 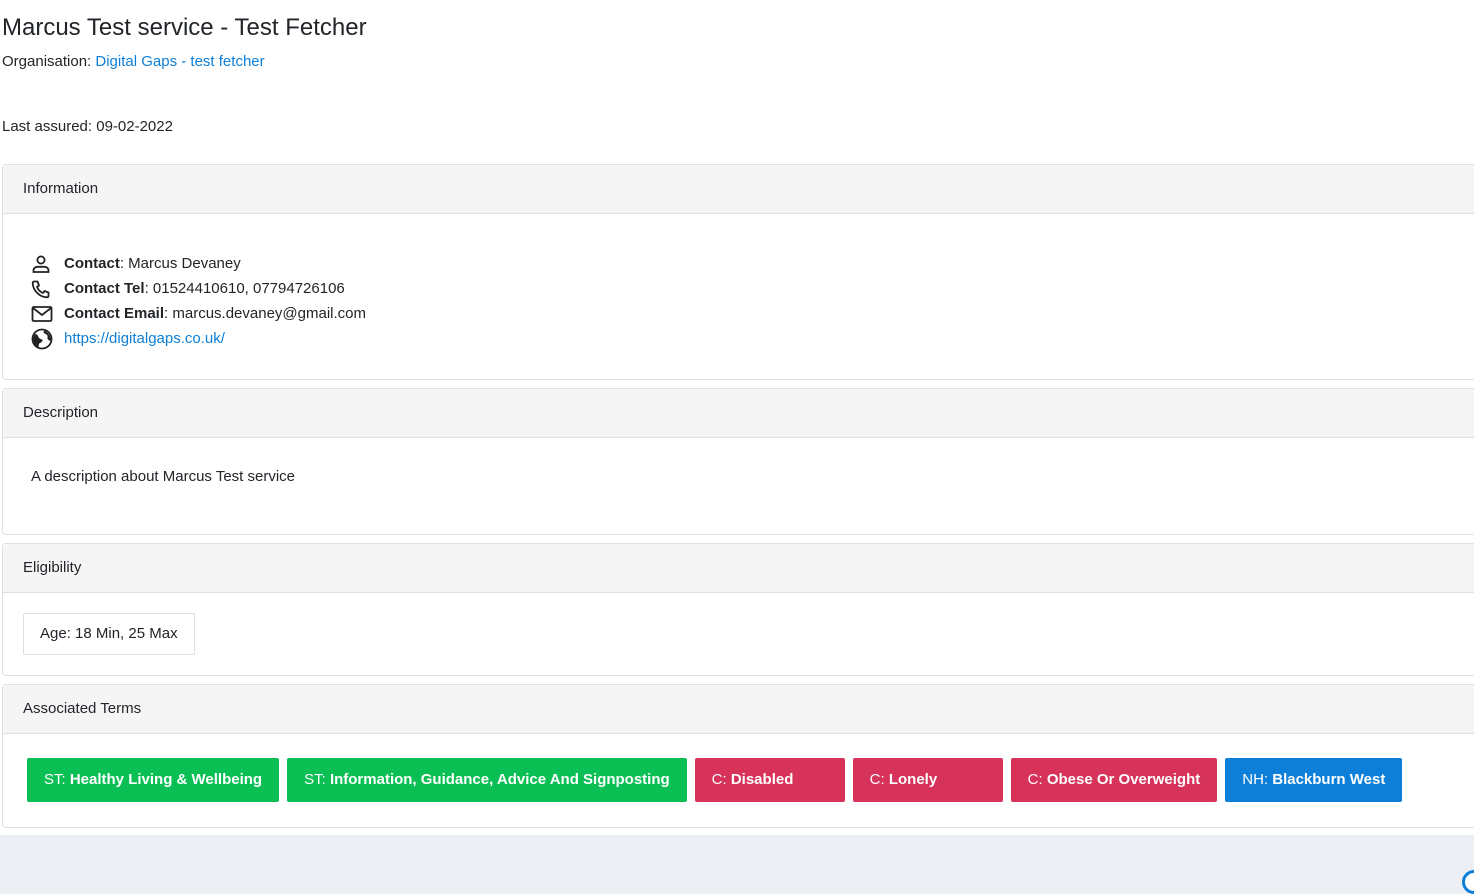 I want to click on contact-row: Contact : Marcus Devaney, so click(x=752, y=263).